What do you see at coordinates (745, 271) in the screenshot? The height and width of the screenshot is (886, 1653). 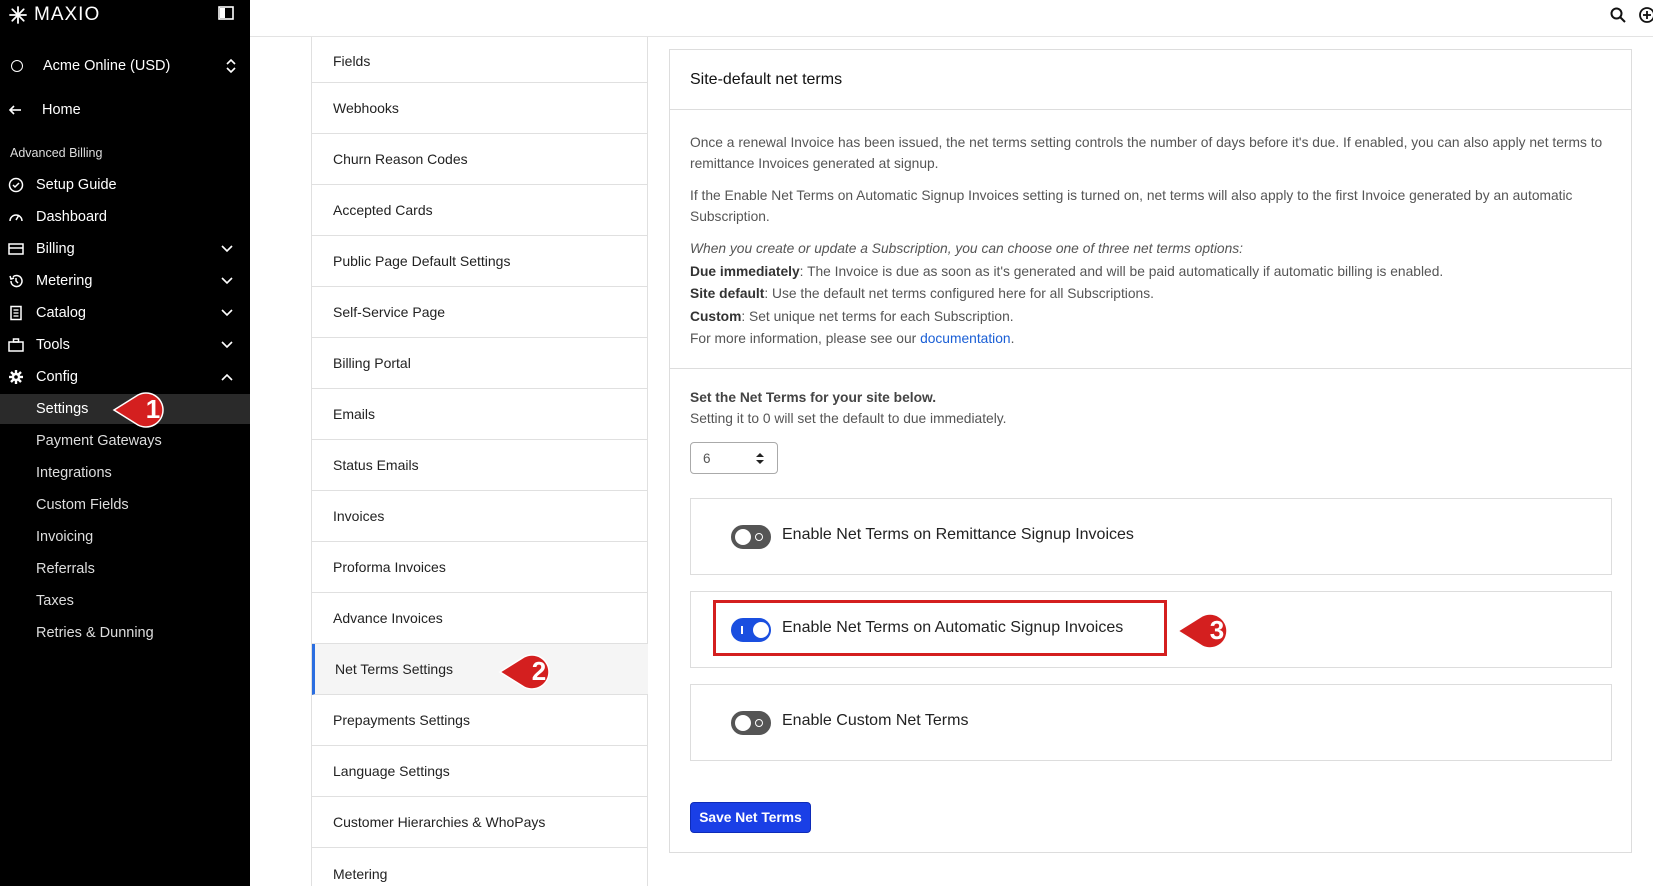 I see `option-term: Due immediately` at bounding box center [745, 271].